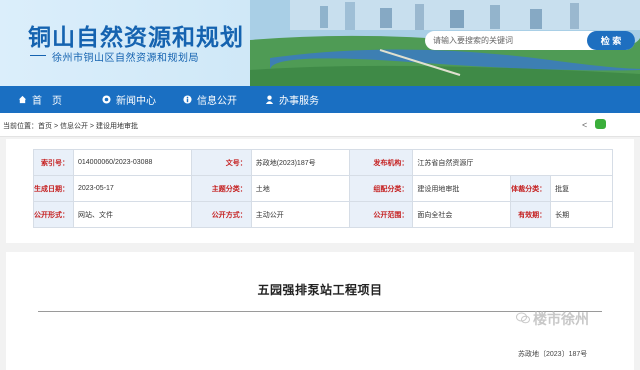  Describe the element at coordinates (300, 162) in the screenshot. I see `doc-no-value: 苏政地(2023)187号` at that location.